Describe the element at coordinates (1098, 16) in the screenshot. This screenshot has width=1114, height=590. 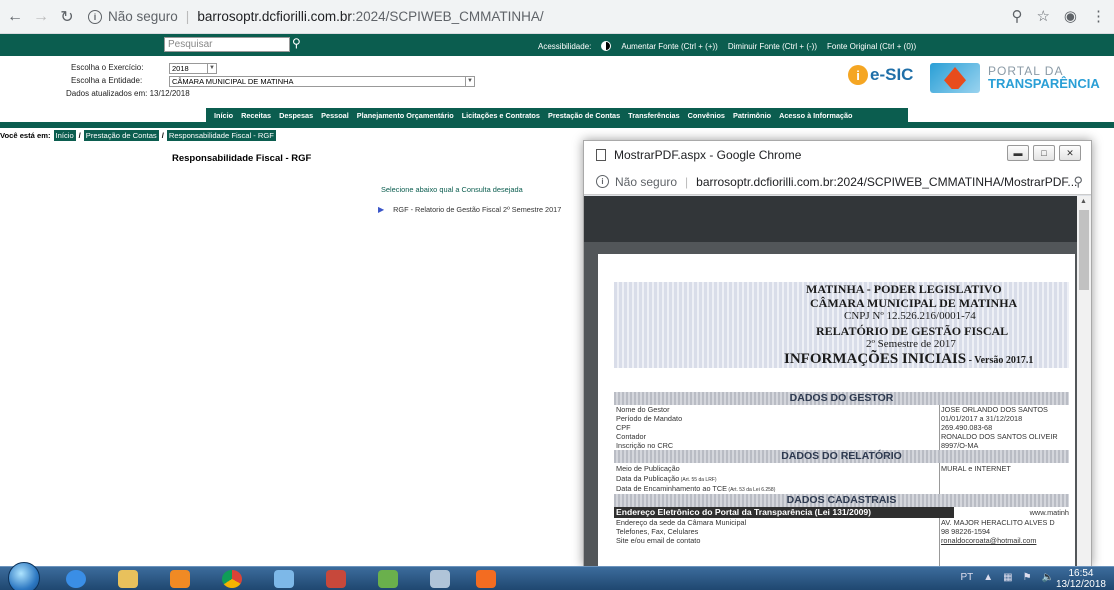
I see `menu-dots-icon: ⋮` at that location.